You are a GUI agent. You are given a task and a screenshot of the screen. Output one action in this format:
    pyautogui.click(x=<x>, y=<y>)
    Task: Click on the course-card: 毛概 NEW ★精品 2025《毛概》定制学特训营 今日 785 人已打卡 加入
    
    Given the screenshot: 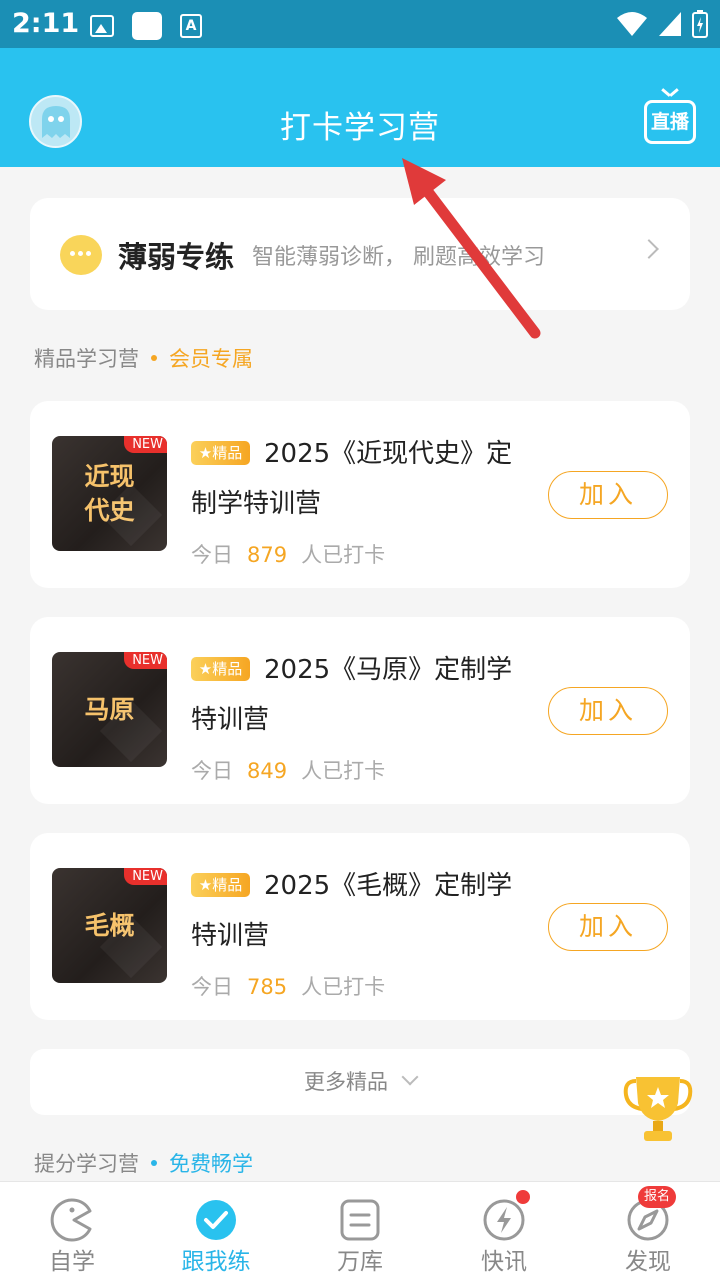 What is the action you would take?
    pyautogui.click(x=360, y=926)
    